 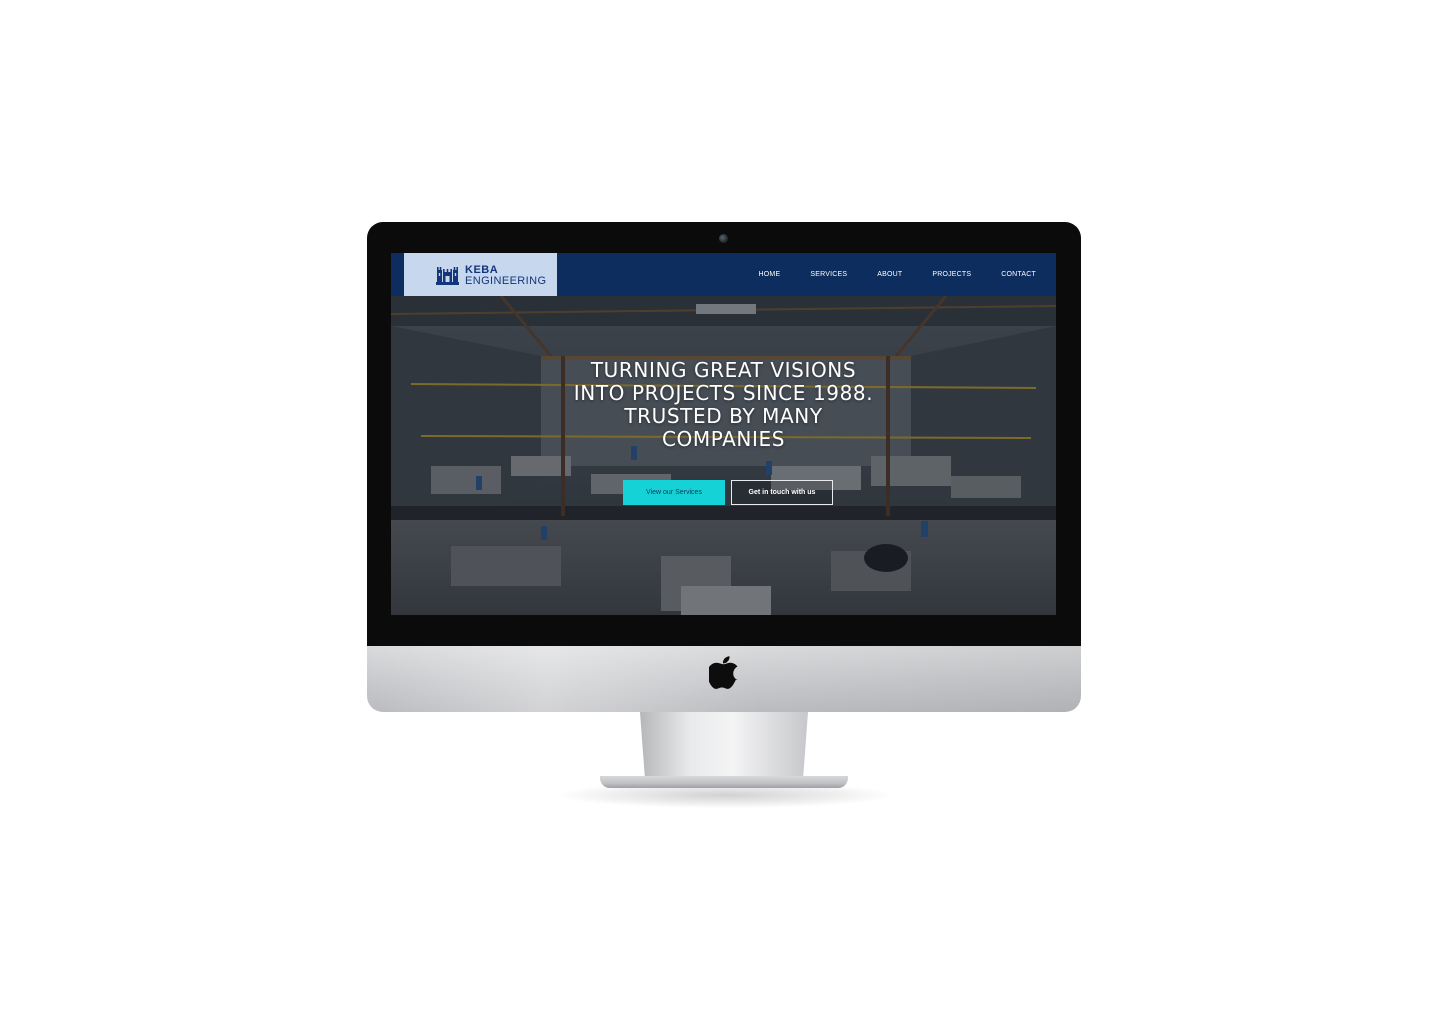 I want to click on get-in-touch-button: Get in touch with us, so click(x=782, y=492).